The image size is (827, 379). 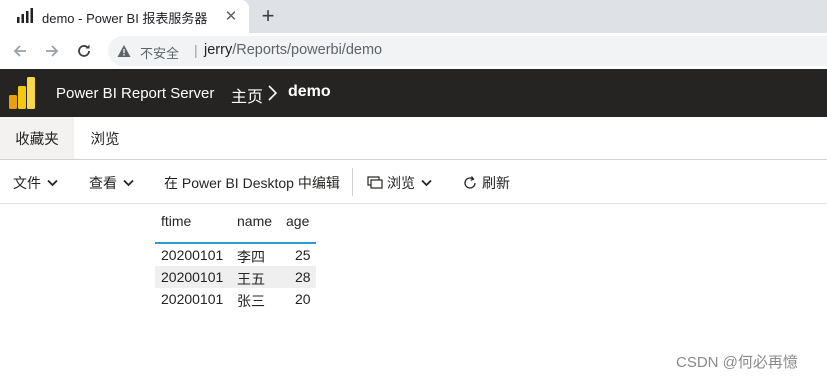 What do you see at coordinates (251, 257) in the screenshot?
I see `cell-name: 李四` at bounding box center [251, 257].